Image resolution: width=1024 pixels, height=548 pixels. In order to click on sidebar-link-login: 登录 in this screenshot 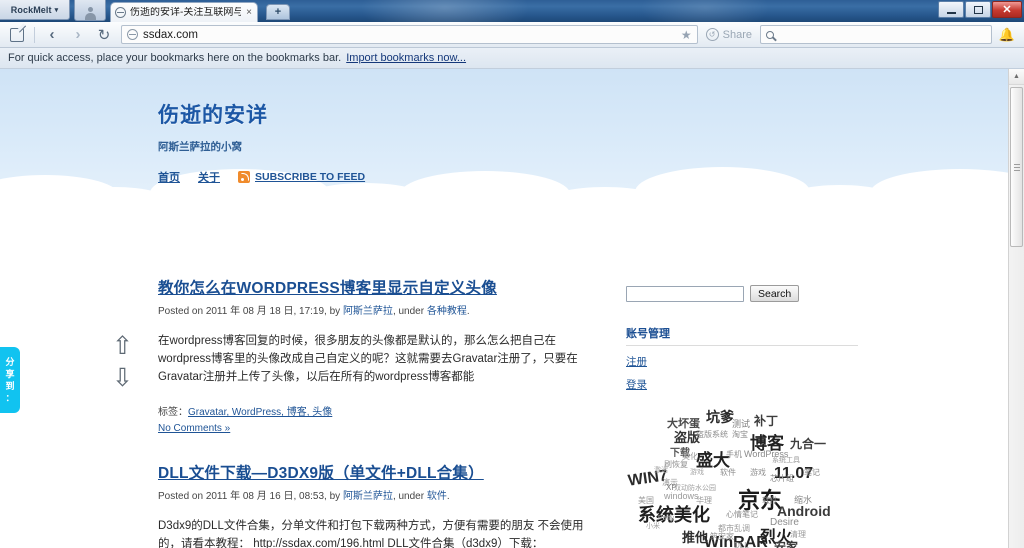, I will do `click(744, 384)`.